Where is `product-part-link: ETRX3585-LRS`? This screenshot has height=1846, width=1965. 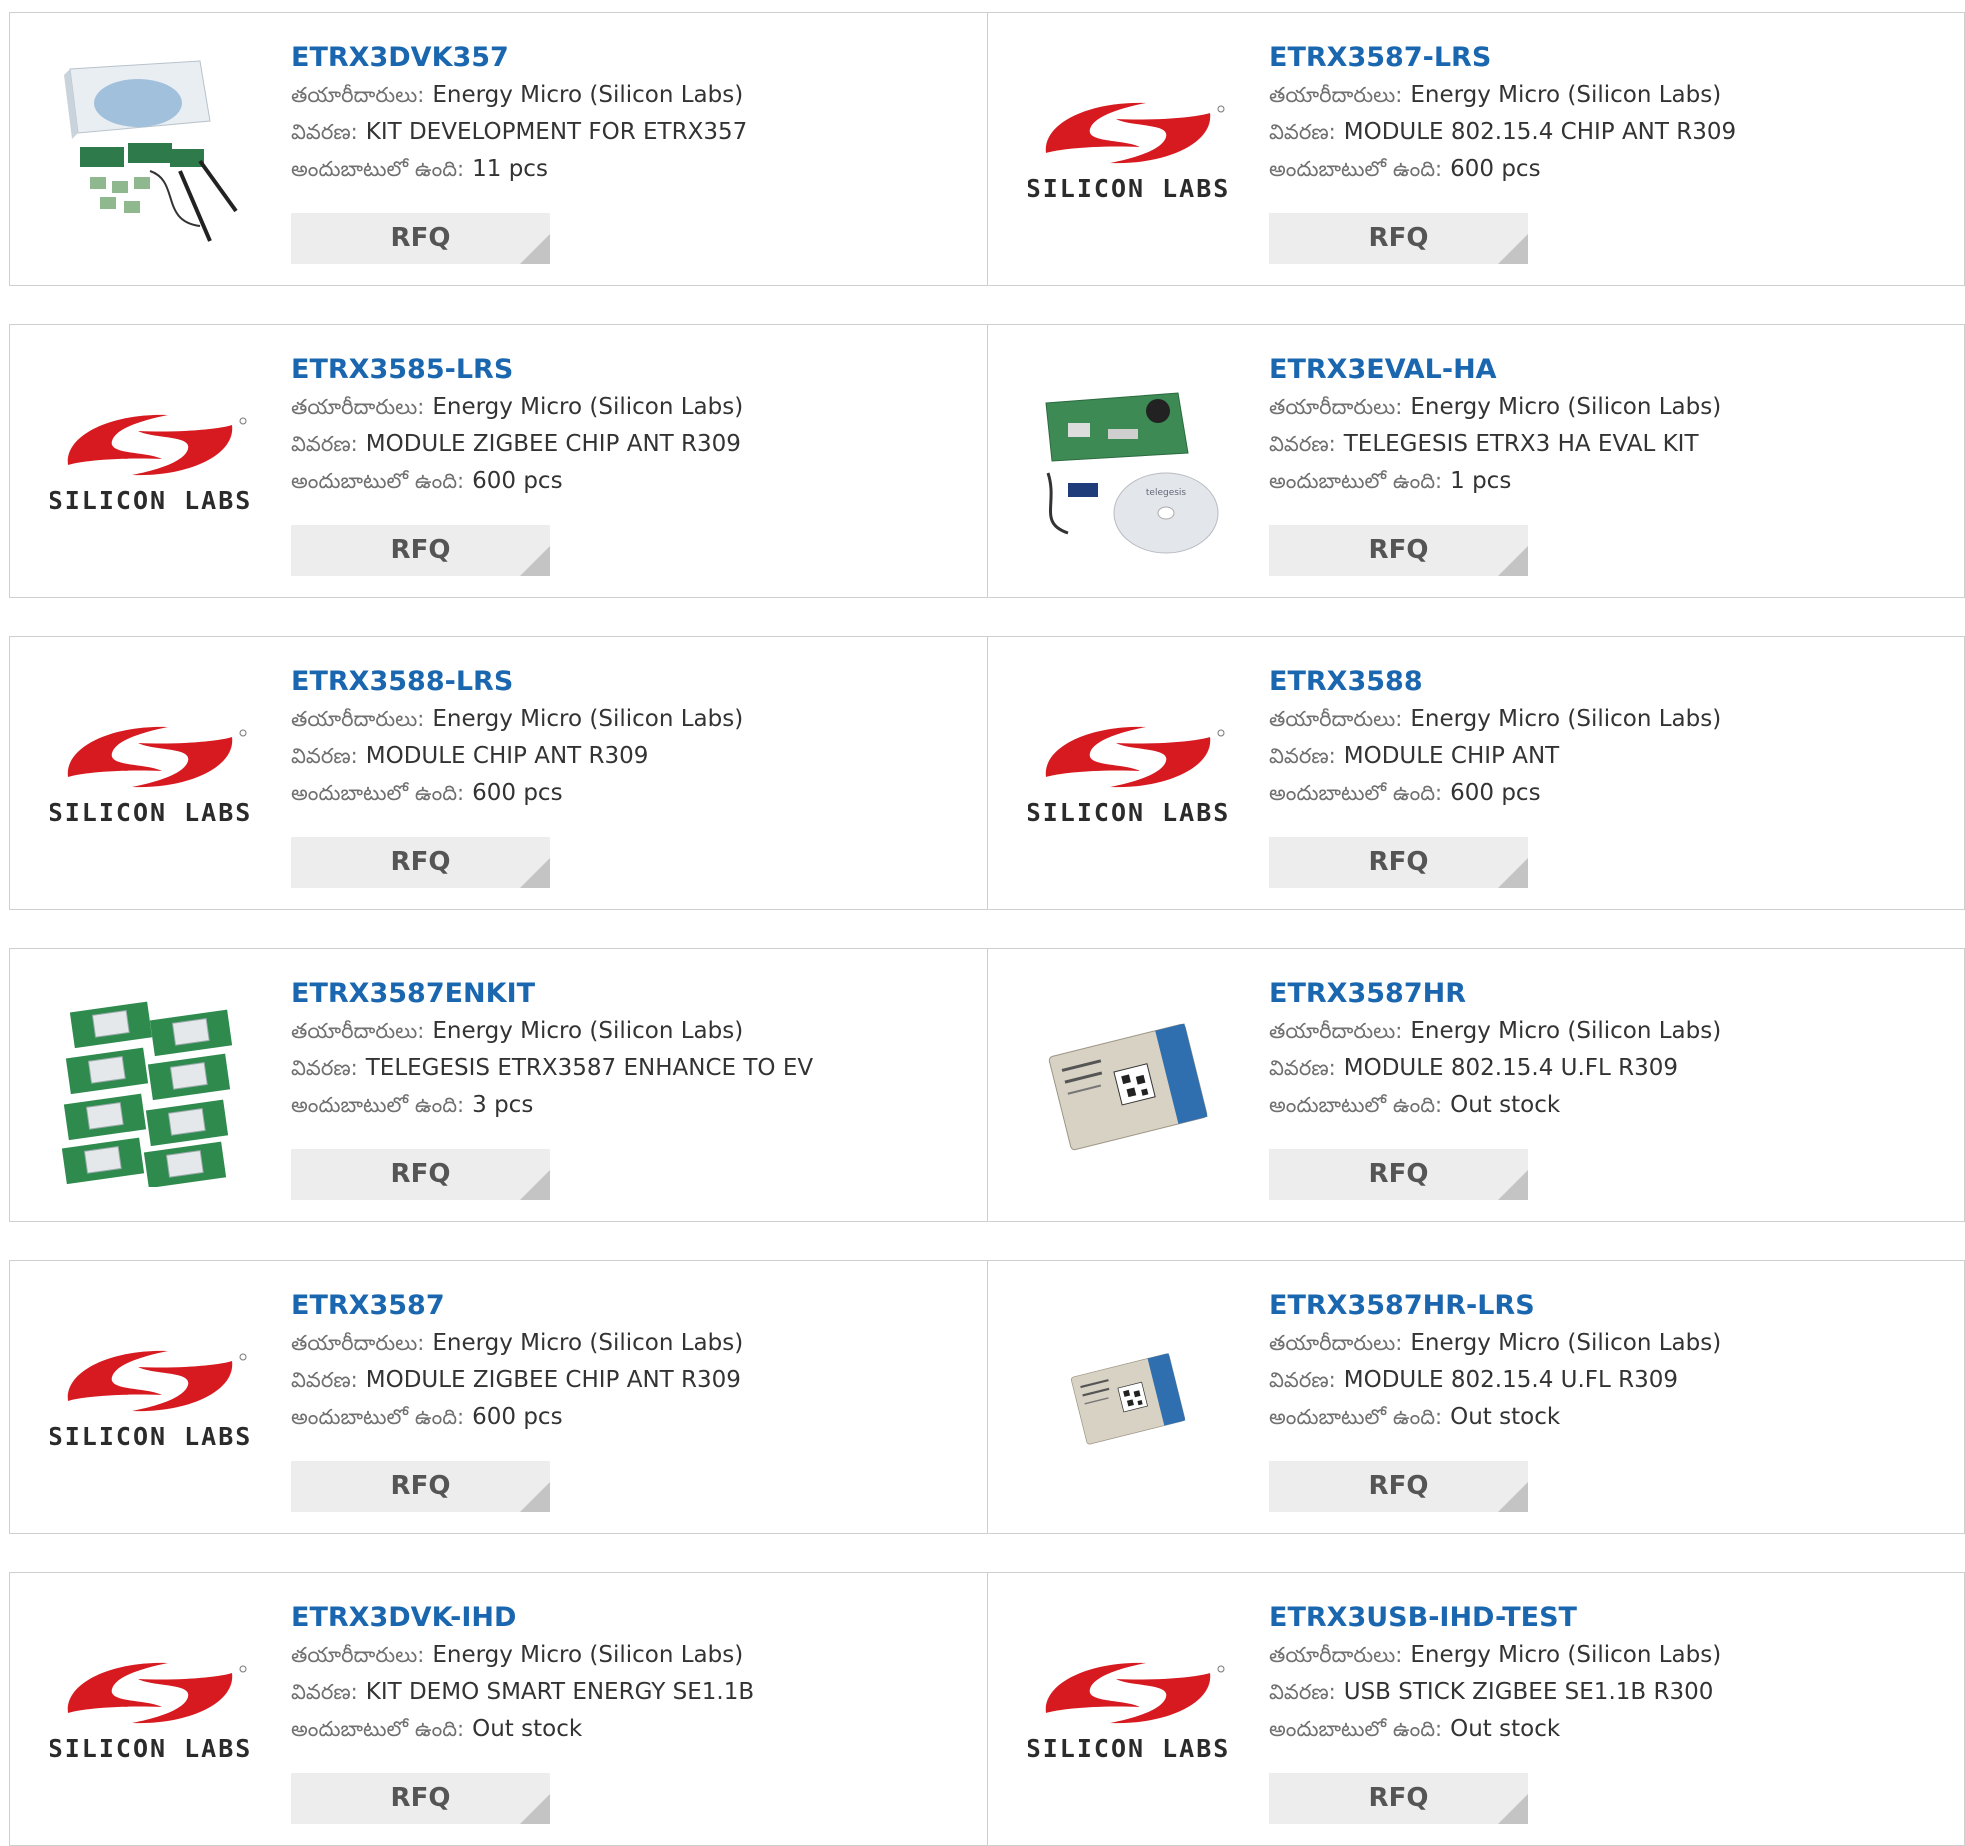 product-part-link: ETRX3585-LRS is located at coordinates (634, 370).